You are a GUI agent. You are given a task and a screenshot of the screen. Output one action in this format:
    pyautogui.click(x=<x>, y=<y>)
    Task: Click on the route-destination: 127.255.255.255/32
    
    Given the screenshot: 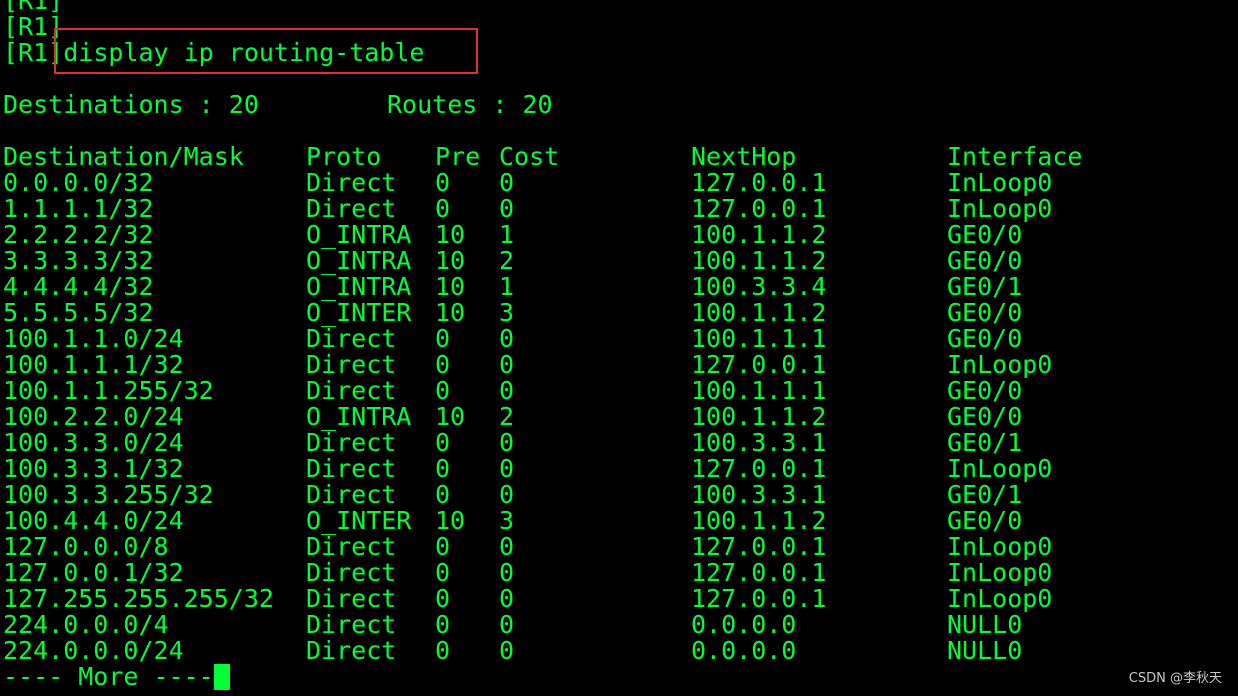 What is the action you would take?
    pyautogui.click(x=138, y=598)
    